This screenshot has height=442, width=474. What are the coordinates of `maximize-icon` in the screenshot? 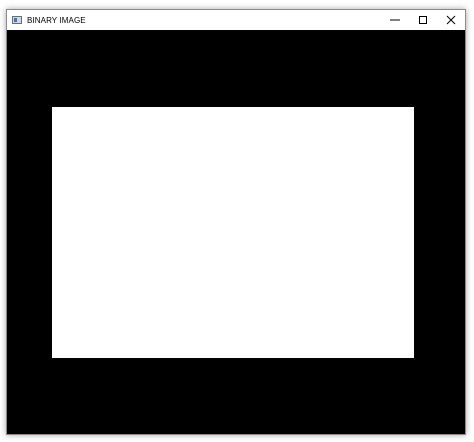 It's located at (423, 20).